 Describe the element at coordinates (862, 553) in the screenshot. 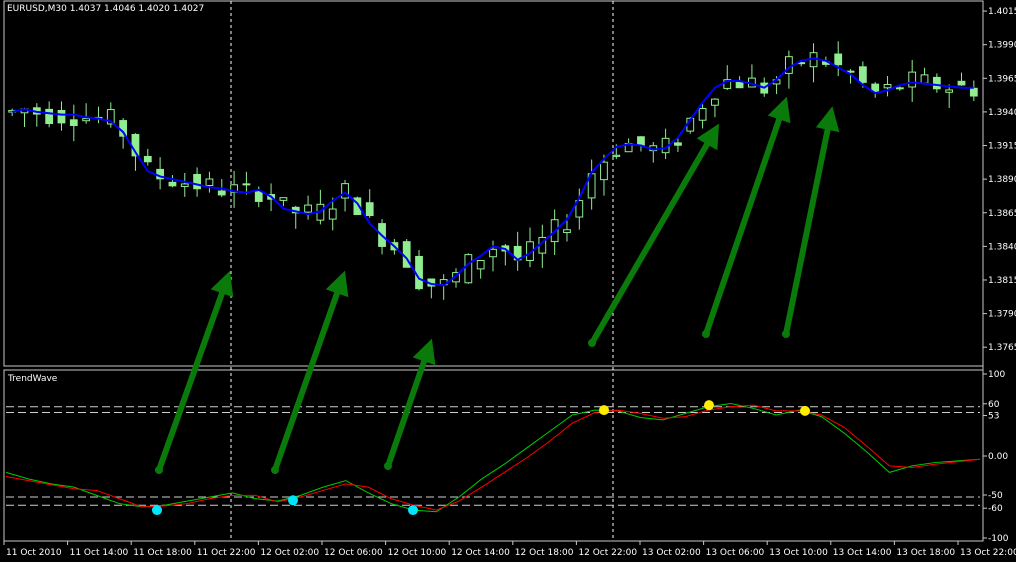

I see `time-tick-label: 13 Oct 14:00` at that location.